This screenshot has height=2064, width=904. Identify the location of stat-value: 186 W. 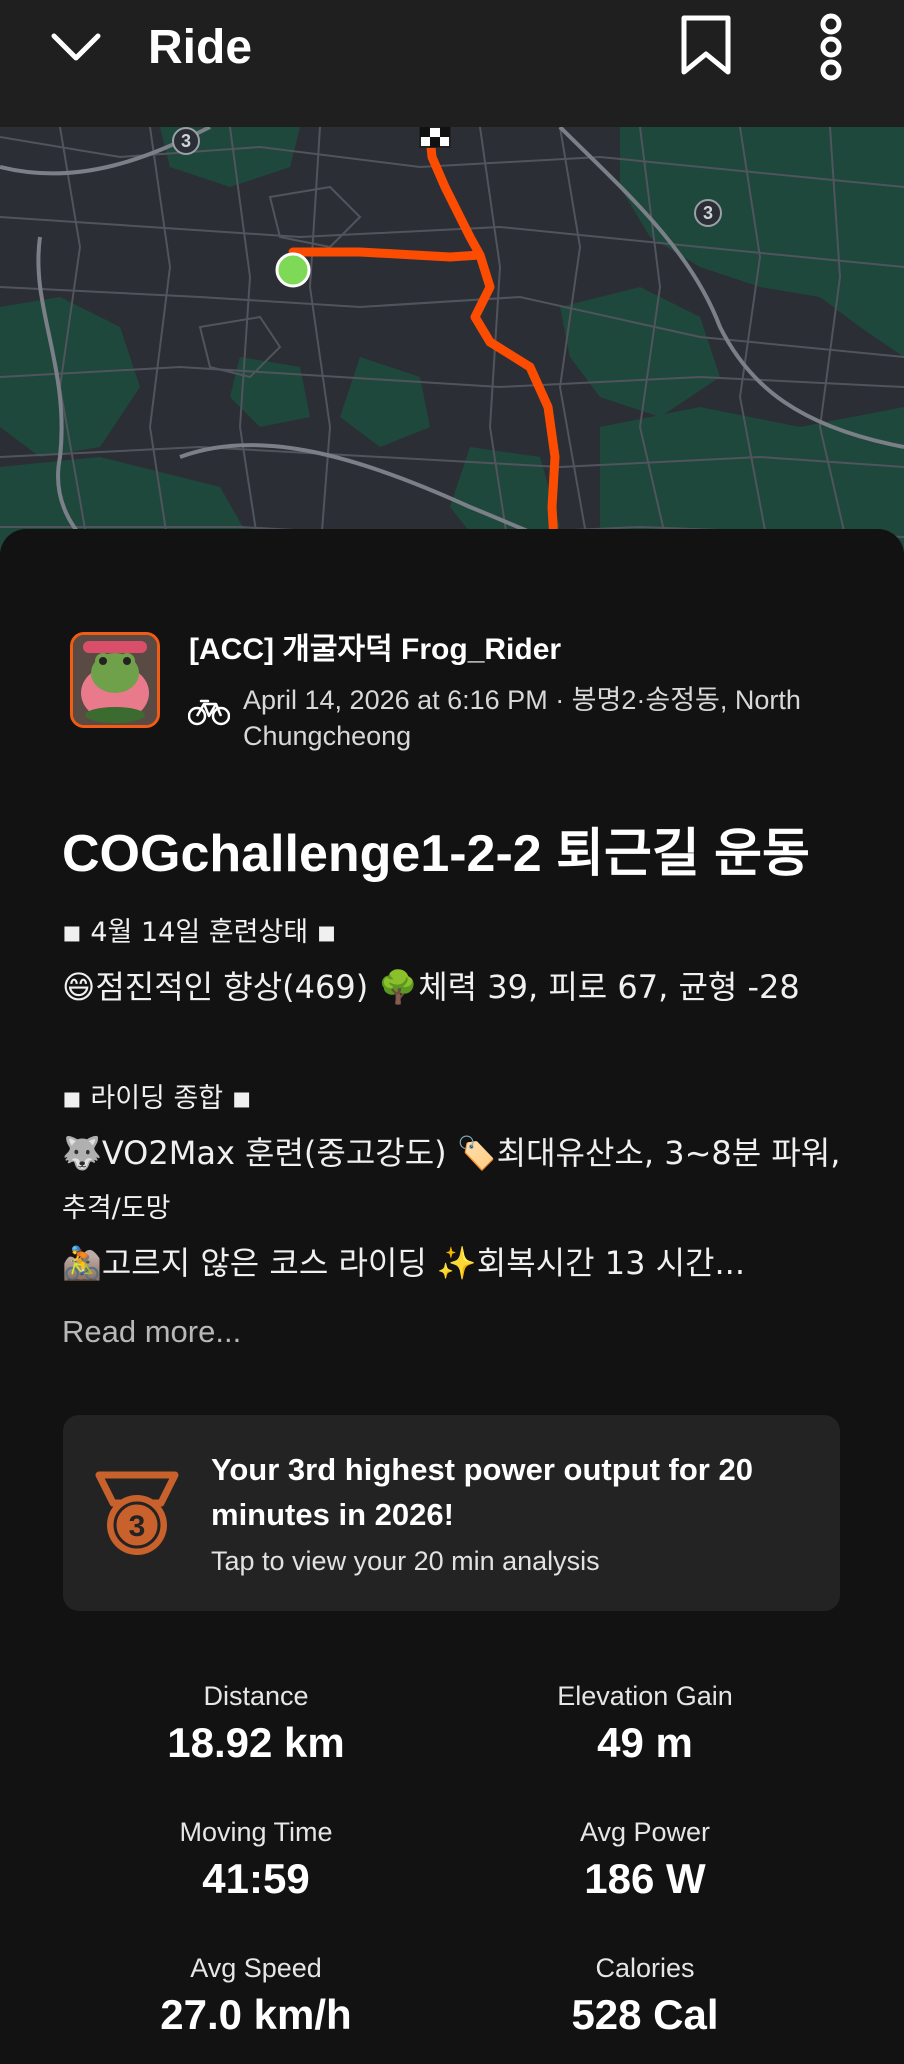
(645, 1878).